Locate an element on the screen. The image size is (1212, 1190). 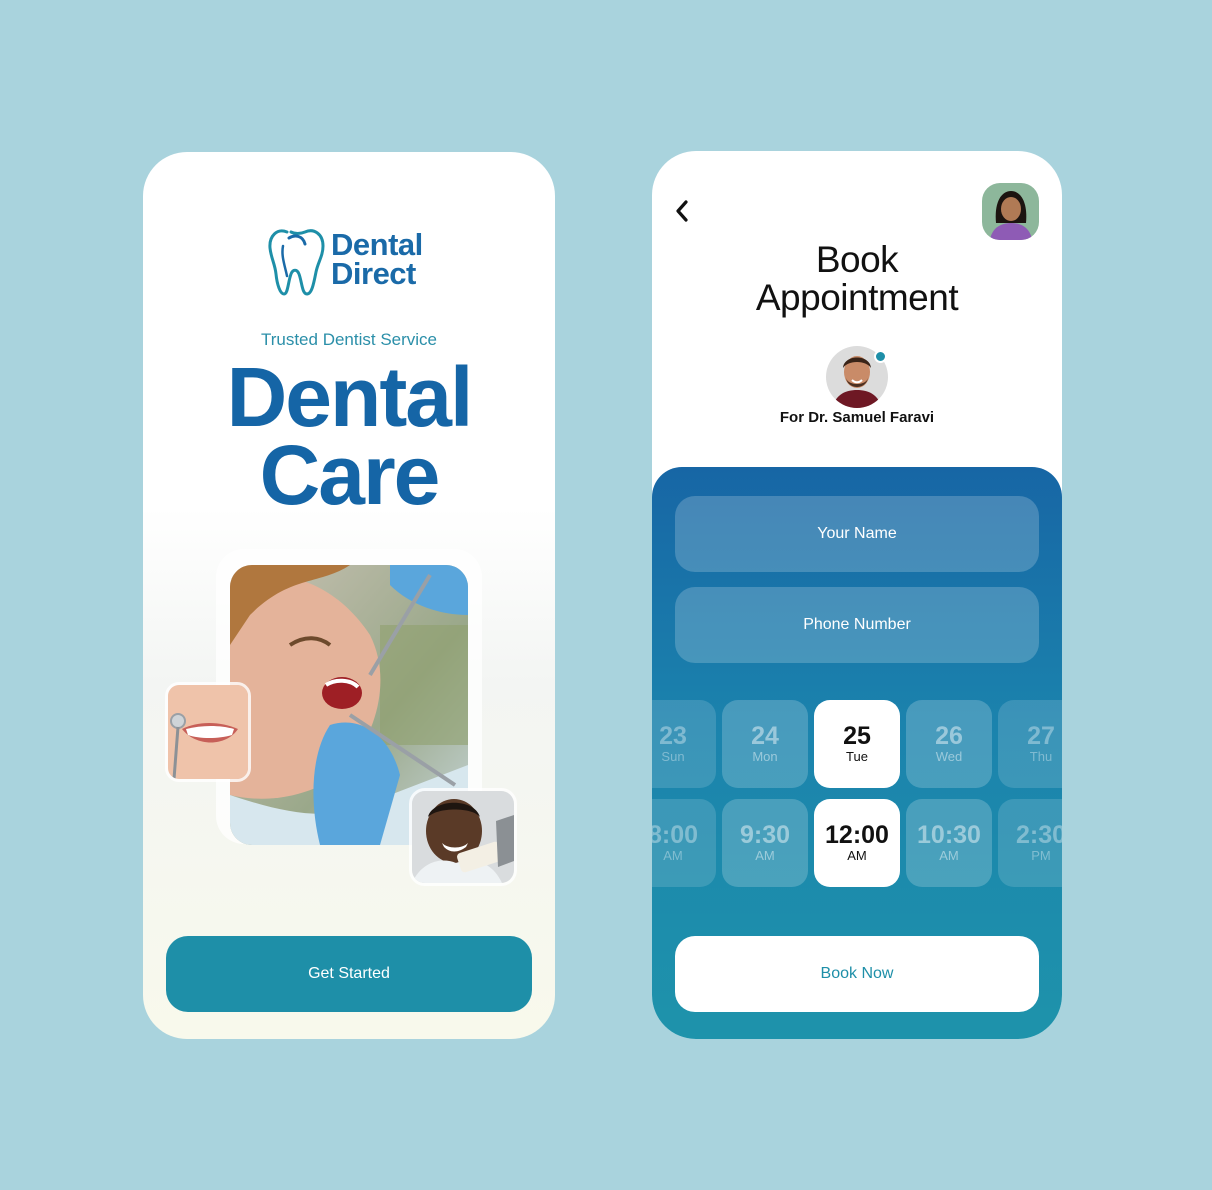
date-day: 24 is located at coordinates (765, 736).